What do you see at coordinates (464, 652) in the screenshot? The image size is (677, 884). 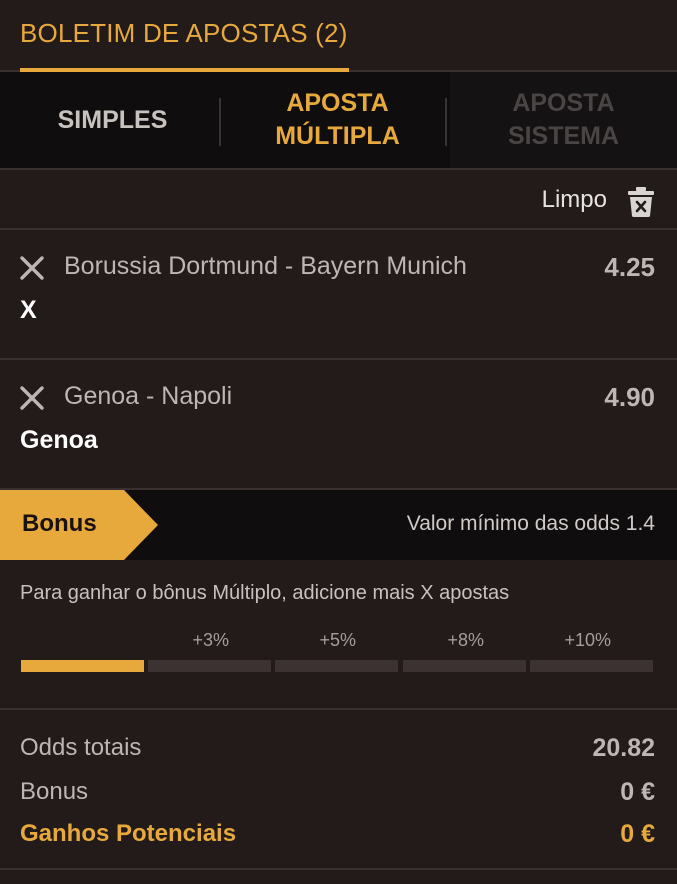 I see `bonus-step: +8%` at bounding box center [464, 652].